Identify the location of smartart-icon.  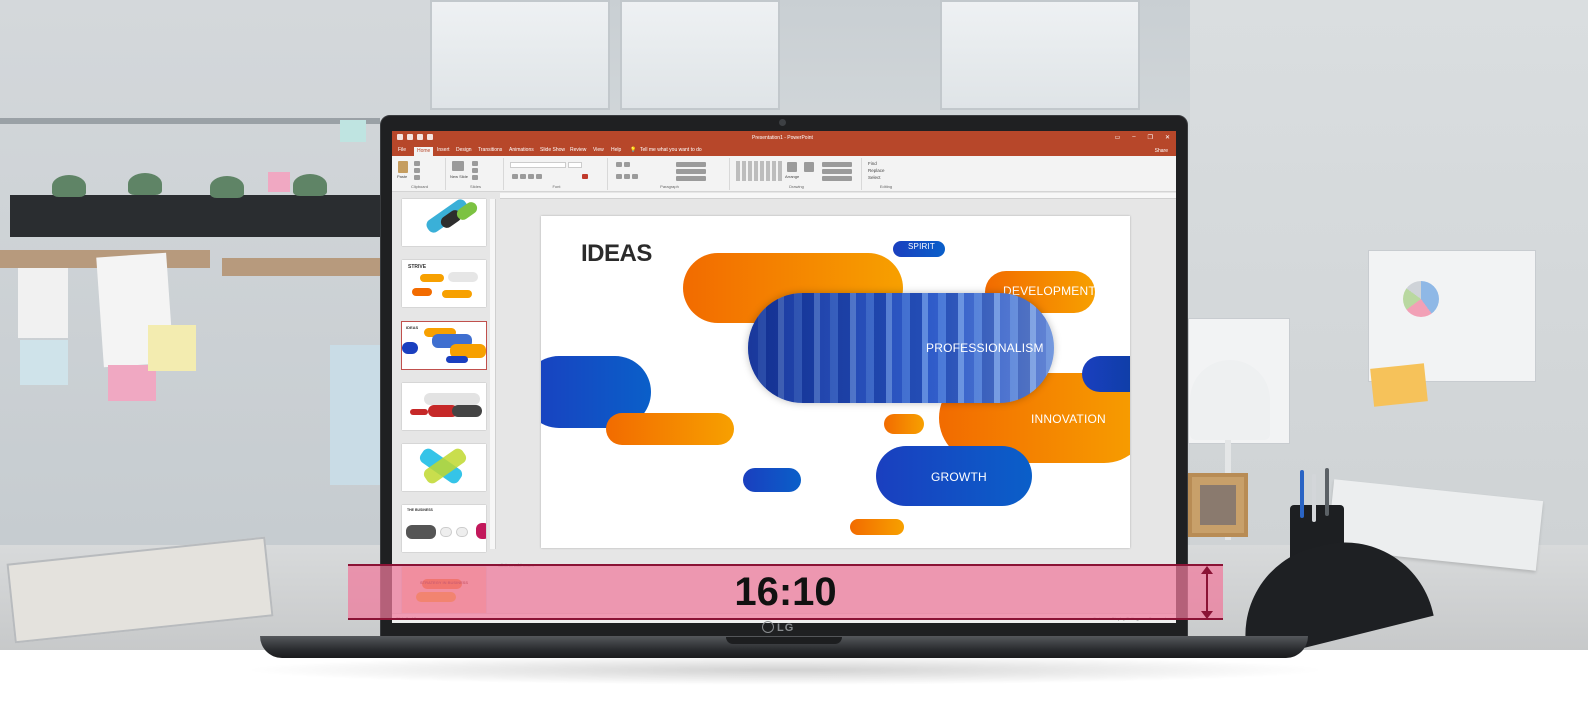
(691, 178).